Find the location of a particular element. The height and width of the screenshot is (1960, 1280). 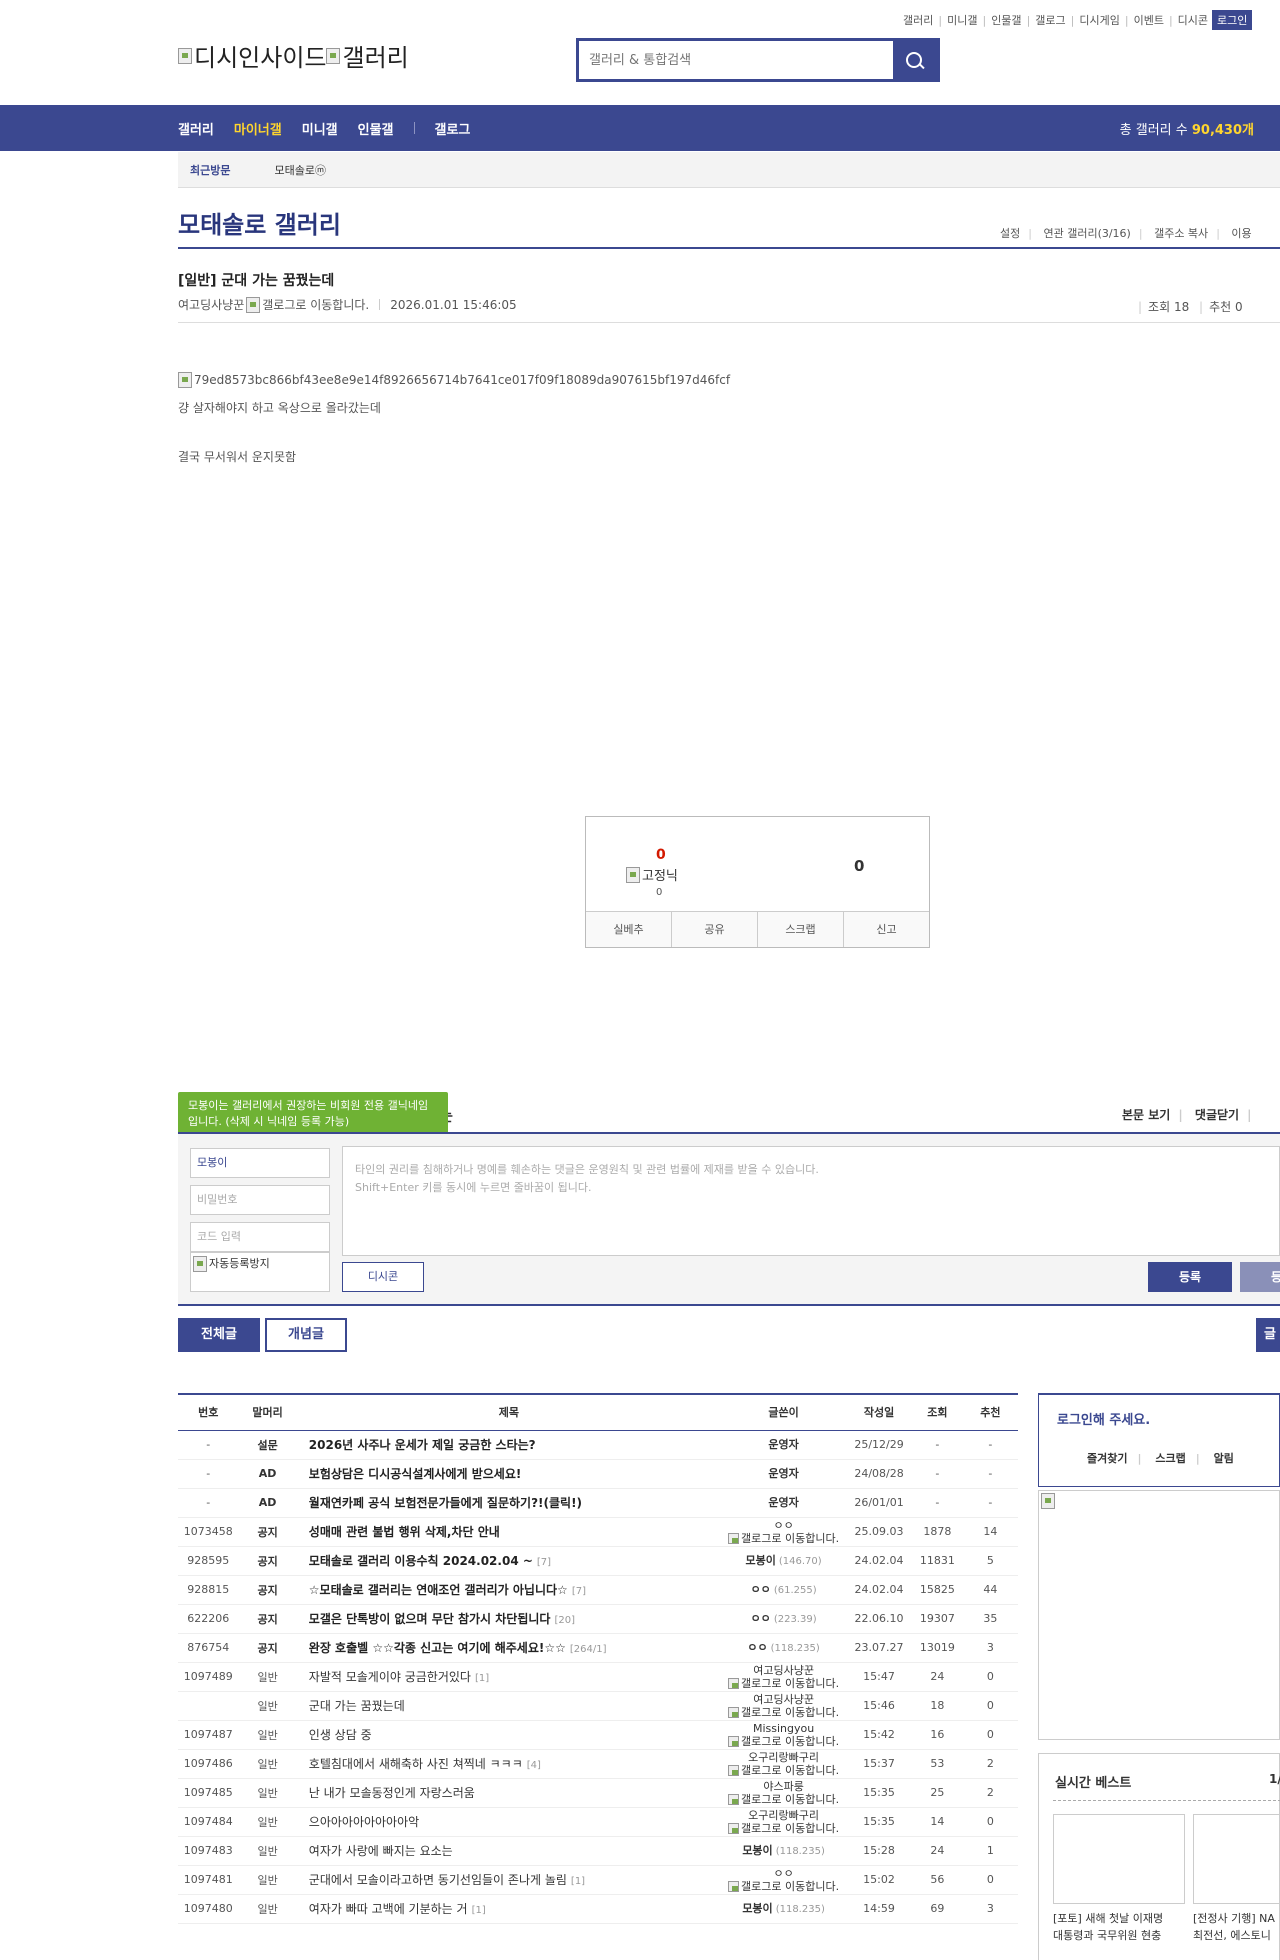

side-ad-box is located at coordinates (1159, 1615).